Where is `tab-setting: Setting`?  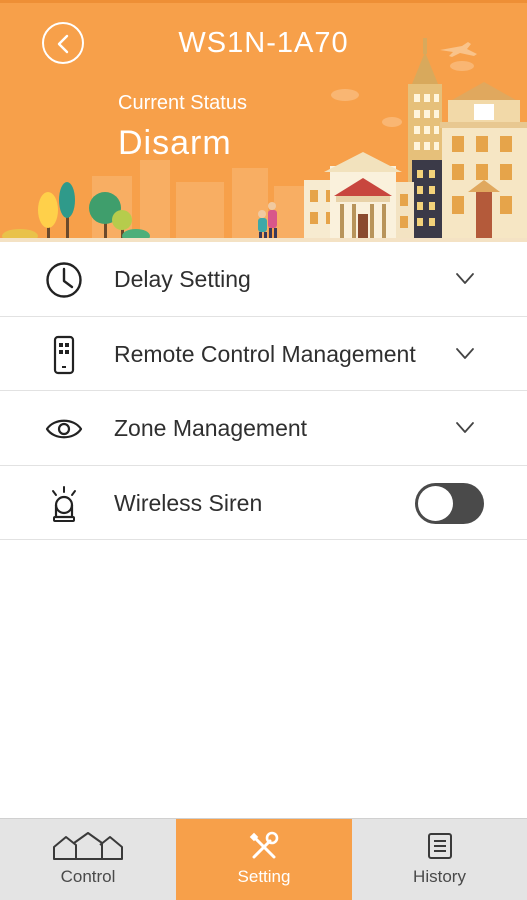 tab-setting: Setting is located at coordinates (264, 859).